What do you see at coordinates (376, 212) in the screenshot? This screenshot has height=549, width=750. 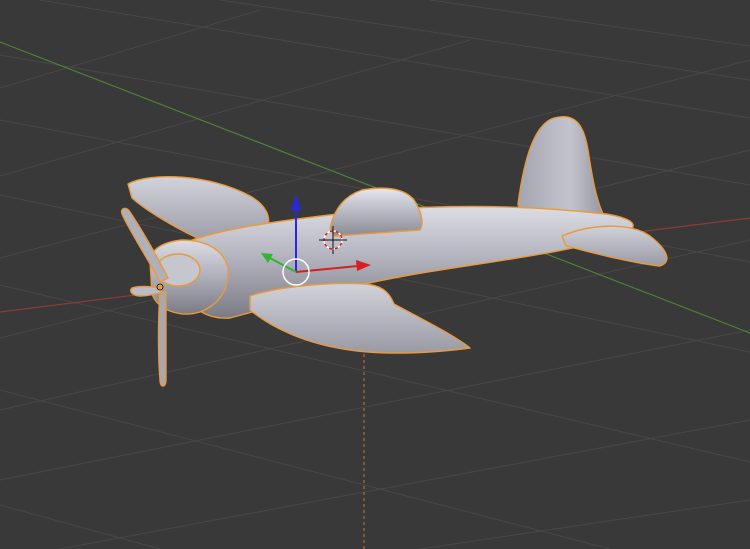 I see `canopy` at bounding box center [376, 212].